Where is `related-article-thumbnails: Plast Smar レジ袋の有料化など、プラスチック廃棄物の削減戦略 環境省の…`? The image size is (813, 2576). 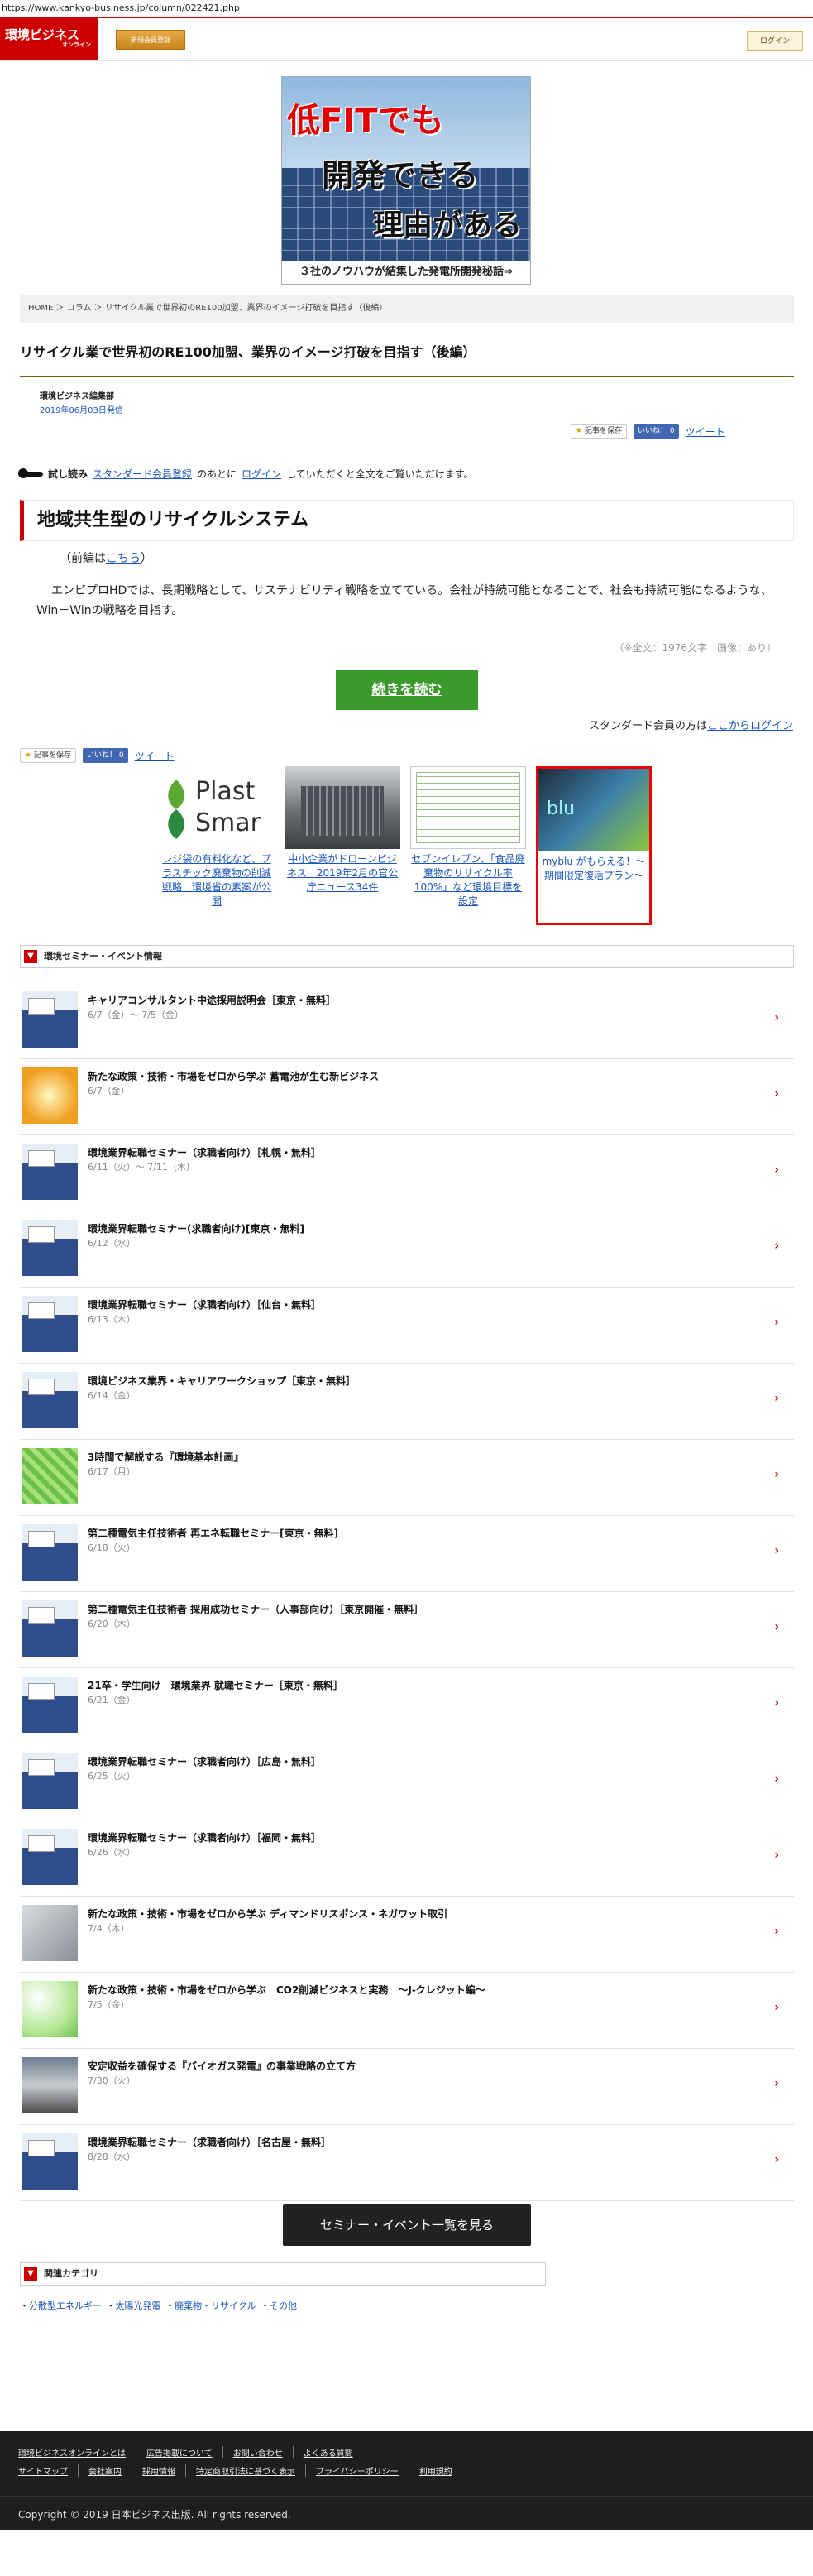
related-article-thumbnails: Plast Smar レジ袋の有料化など、プラスチック廃棄物の削減戦略 環境省の… is located at coordinates (407, 847).